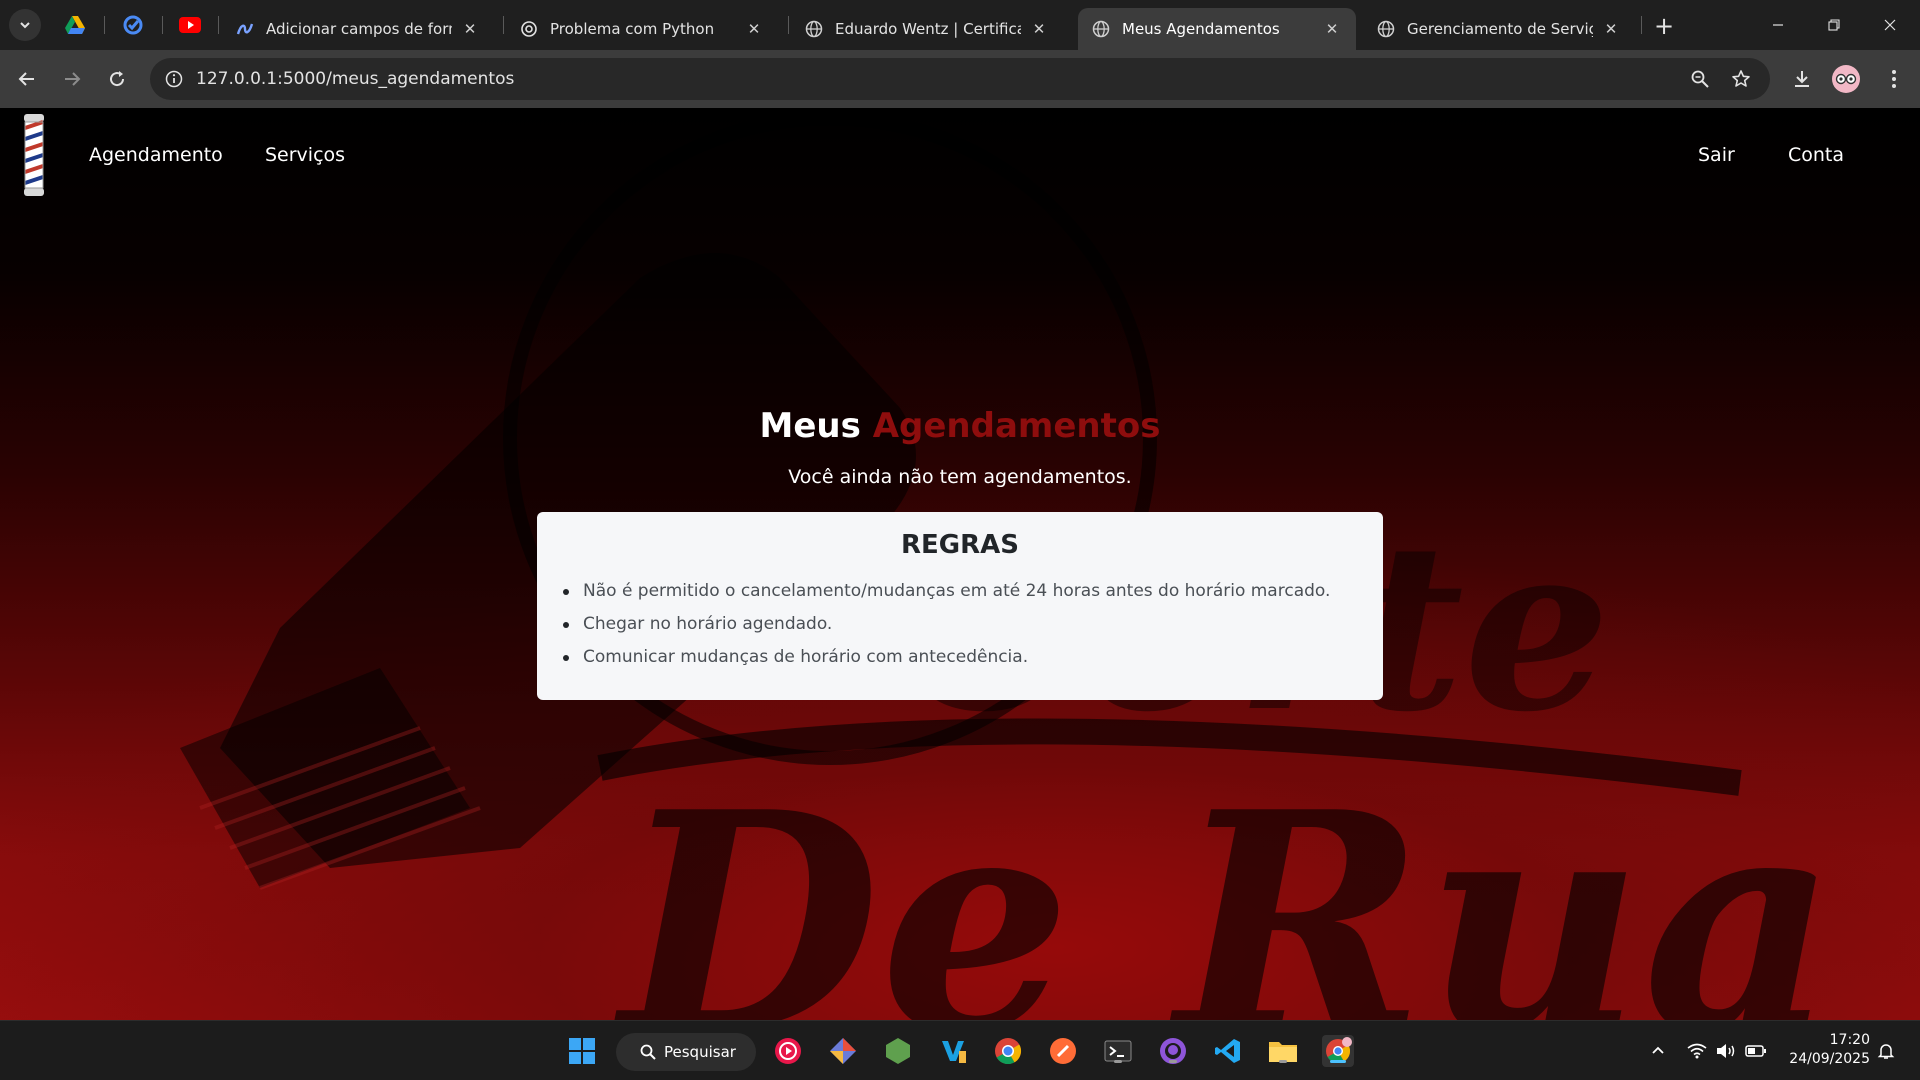  I want to click on more-vertical-icon, so click(1894, 79).